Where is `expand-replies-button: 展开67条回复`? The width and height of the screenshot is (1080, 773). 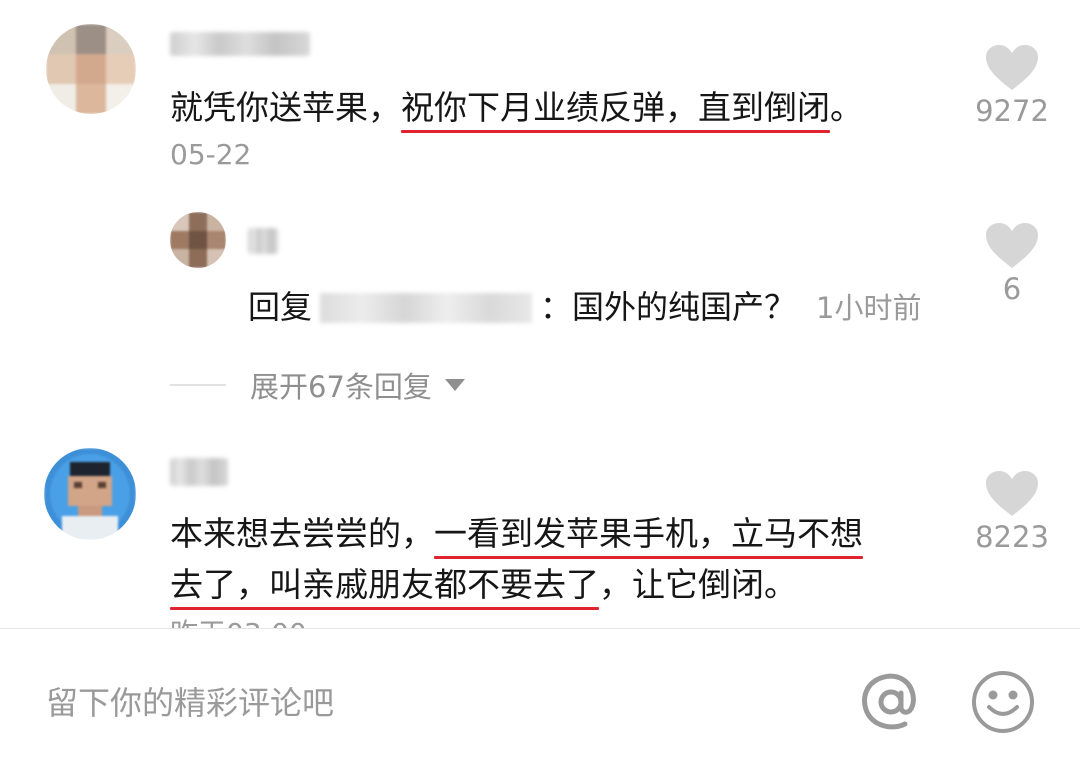 expand-replies-button: 展开67条回复 is located at coordinates (318, 385).